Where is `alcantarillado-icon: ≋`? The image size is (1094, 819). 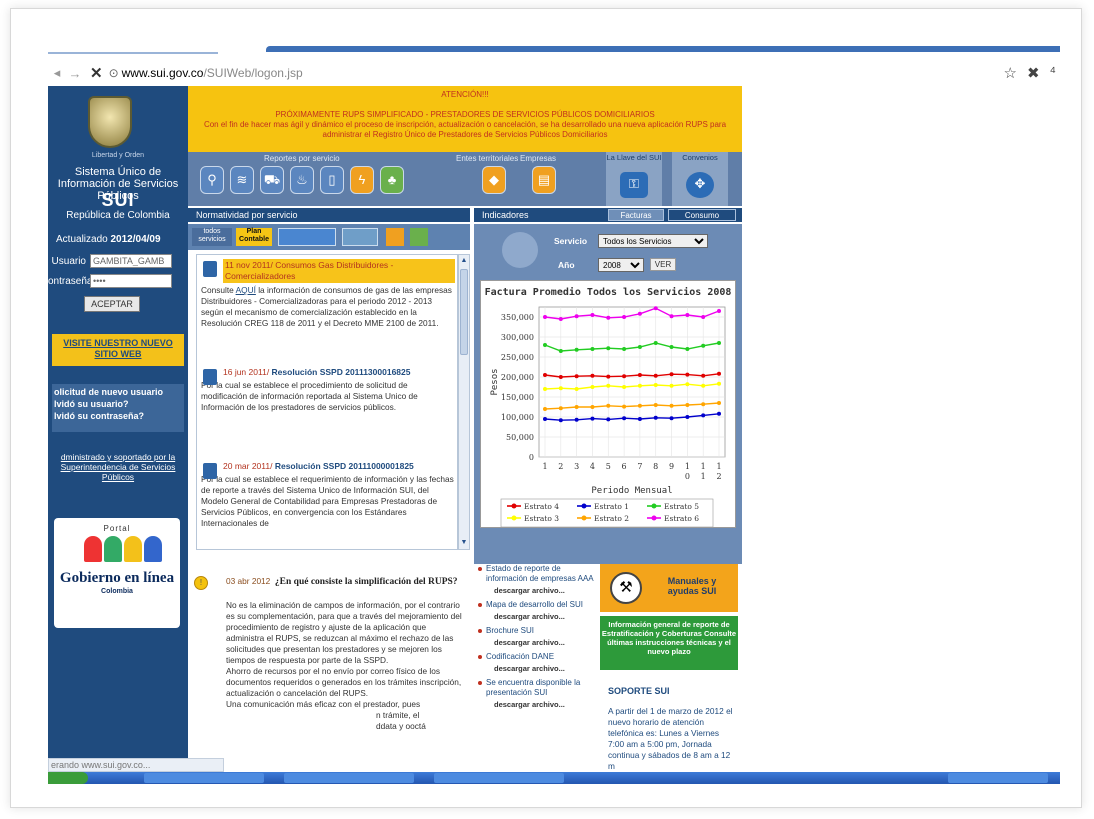 alcantarillado-icon: ≋ is located at coordinates (242, 180).